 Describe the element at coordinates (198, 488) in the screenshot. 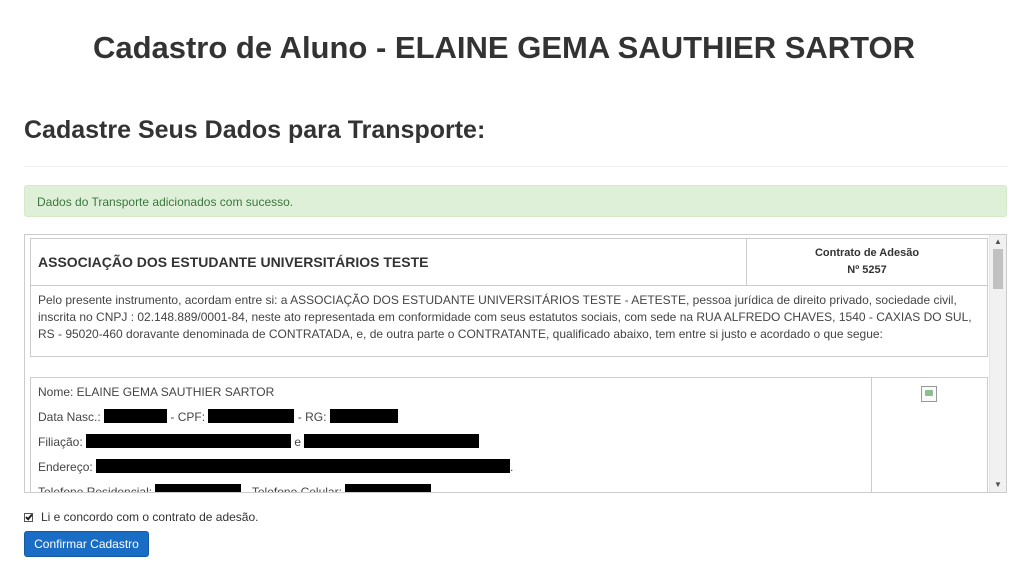

I see `redacted-phone` at that location.